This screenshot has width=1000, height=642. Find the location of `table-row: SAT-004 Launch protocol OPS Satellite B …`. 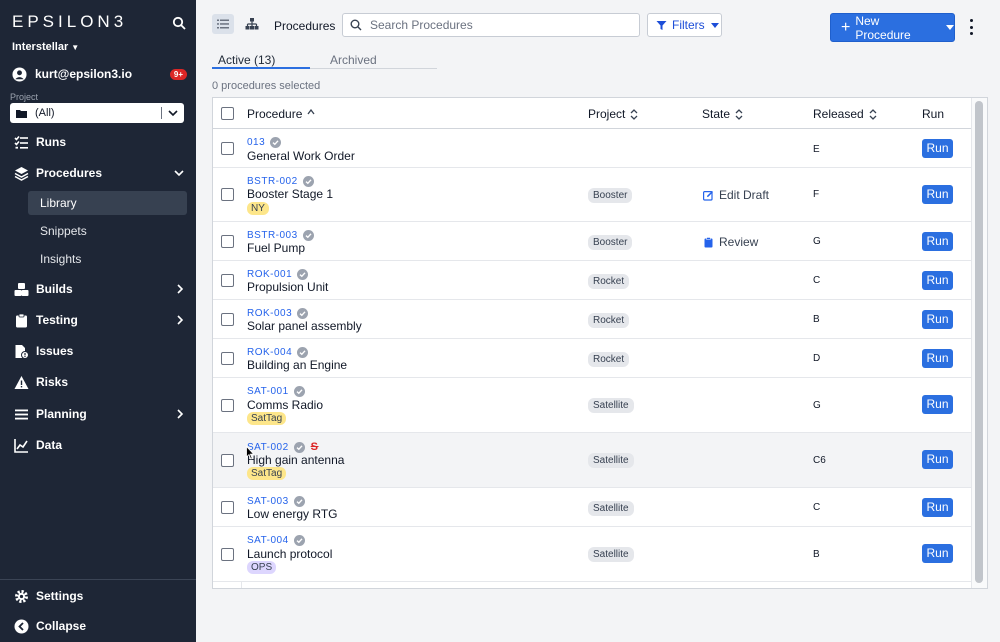

table-row: SAT-004 Launch protocol OPS Satellite B … is located at coordinates (592, 554).